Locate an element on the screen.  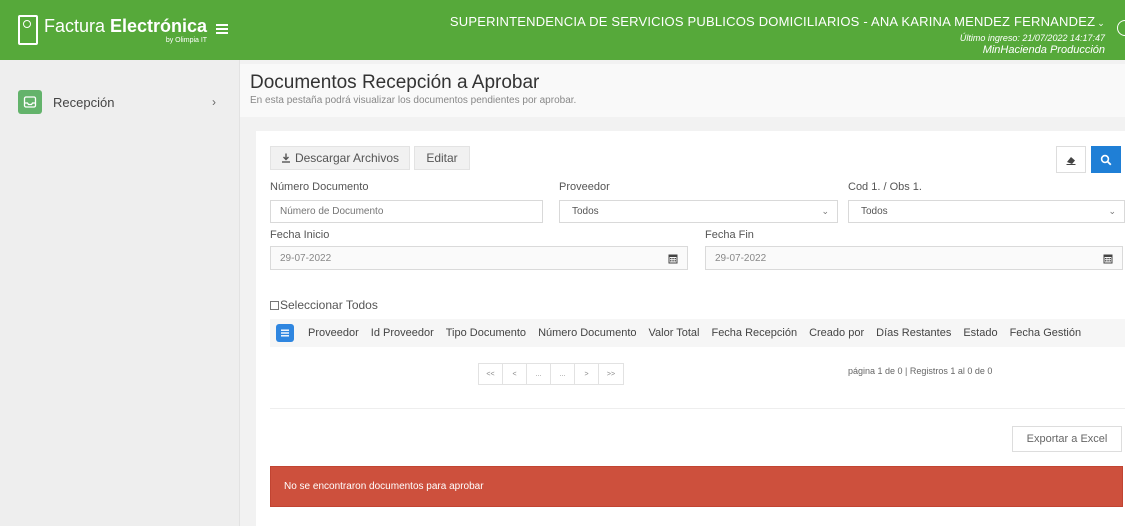
brand-logo: Factura Electrónica by Olimpia IT is located at coordinates (112, 30).